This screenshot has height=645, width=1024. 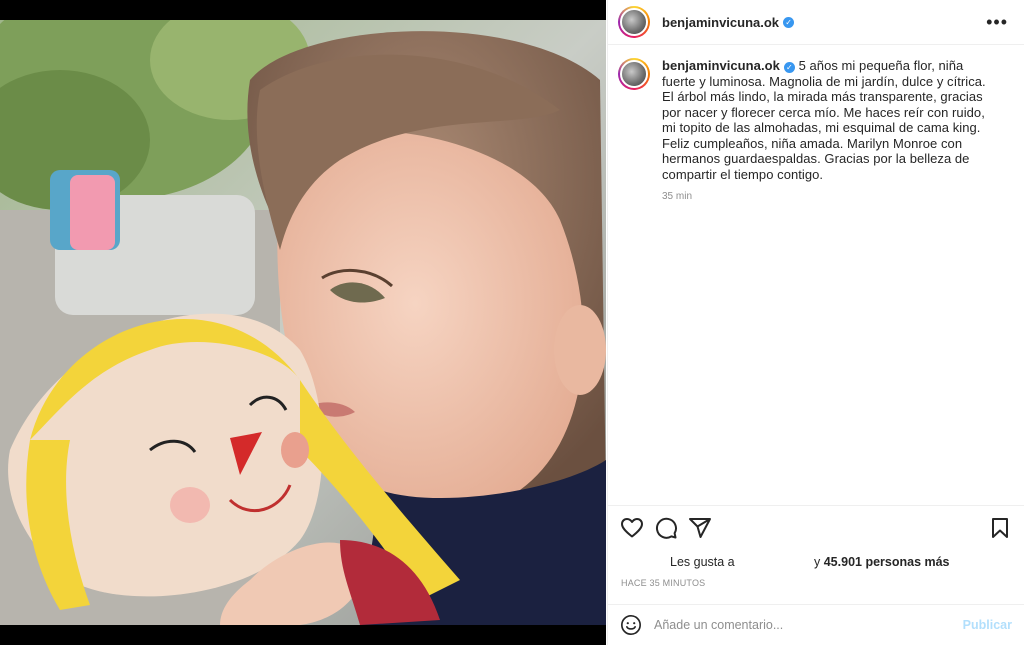 What do you see at coordinates (827, 196) in the screenshot?
I see `caption-time: 35 min` at bounding box center [827, 196].